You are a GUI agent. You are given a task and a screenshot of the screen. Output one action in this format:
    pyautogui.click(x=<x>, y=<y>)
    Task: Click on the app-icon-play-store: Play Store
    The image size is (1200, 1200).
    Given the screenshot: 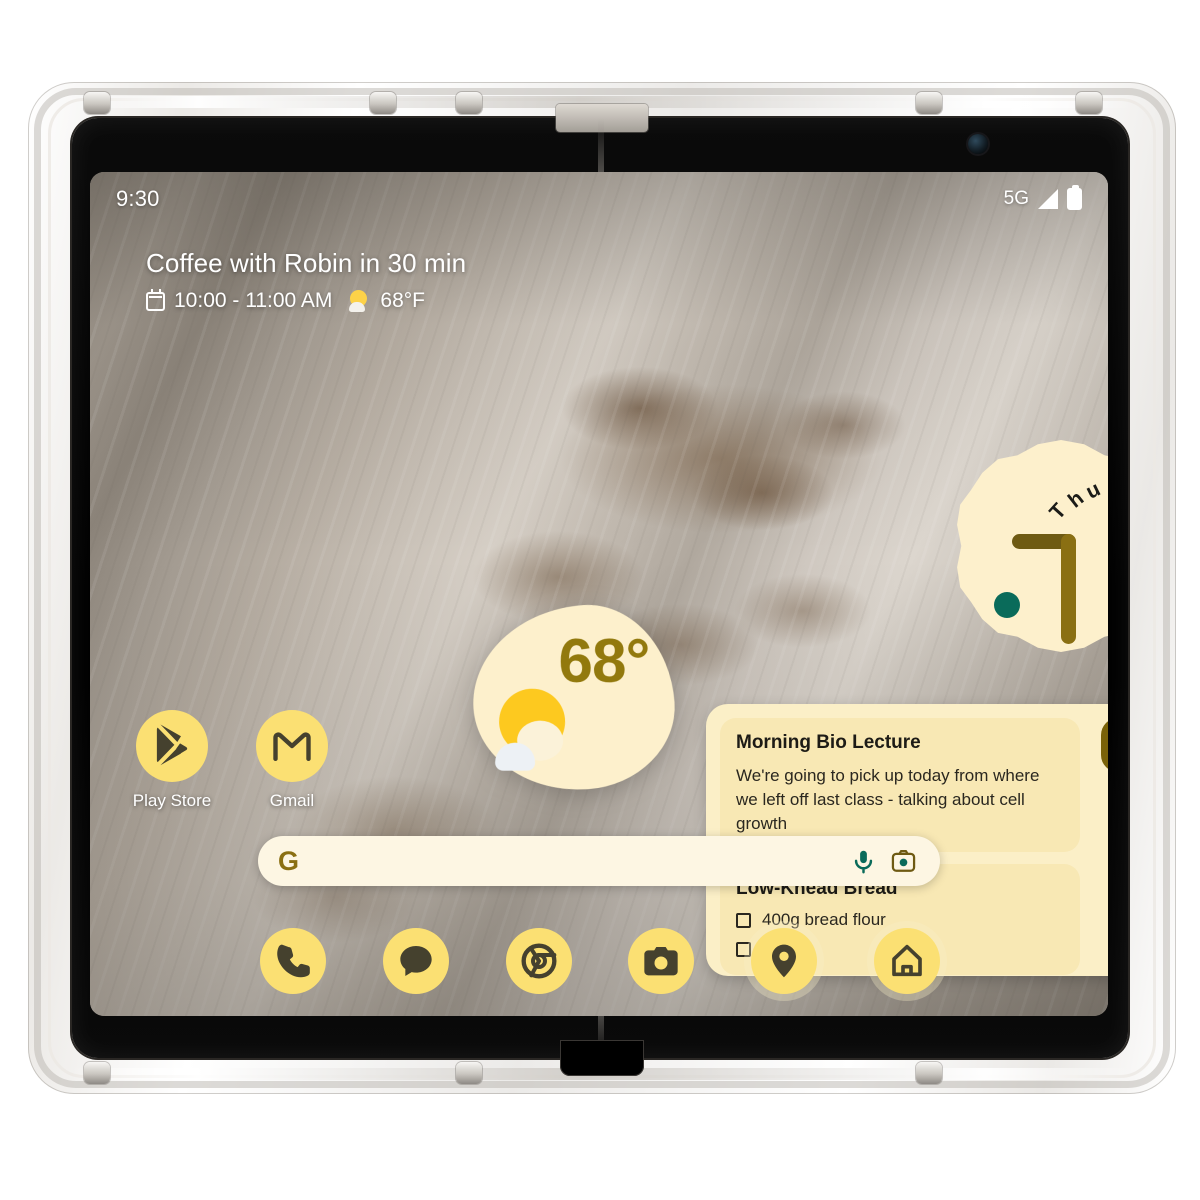 What is the action you would take?
    pyautogui.click(x=172, y=760)
    